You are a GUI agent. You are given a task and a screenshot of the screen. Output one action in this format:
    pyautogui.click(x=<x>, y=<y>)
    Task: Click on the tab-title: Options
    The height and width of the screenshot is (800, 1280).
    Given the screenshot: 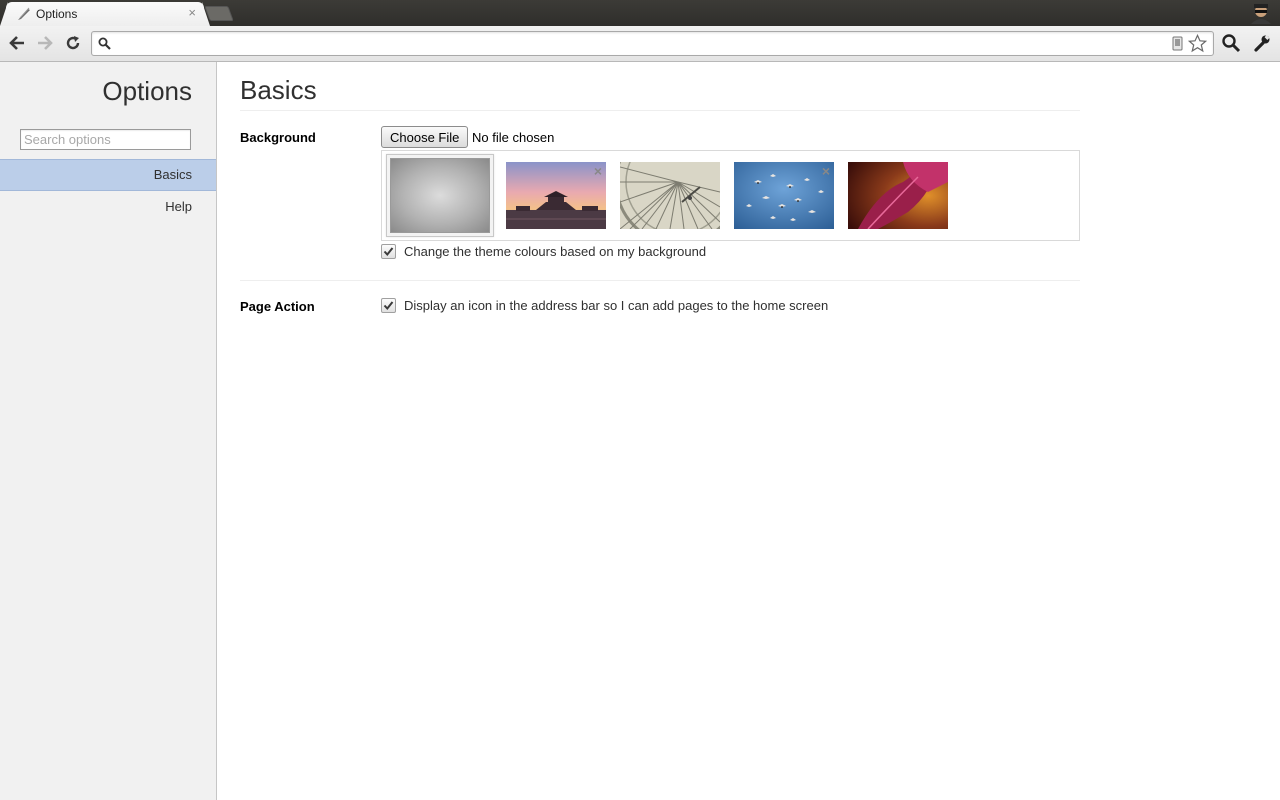 What is the action you would take?
    pyautogui.click(x=57, y=14)
    